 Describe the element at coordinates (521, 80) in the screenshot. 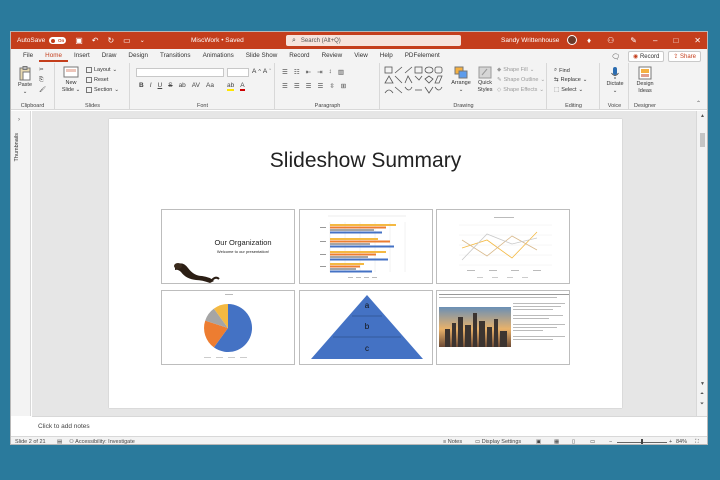

I see `shape-outline-button: ✎ Shape Outline ⌄` at that location.